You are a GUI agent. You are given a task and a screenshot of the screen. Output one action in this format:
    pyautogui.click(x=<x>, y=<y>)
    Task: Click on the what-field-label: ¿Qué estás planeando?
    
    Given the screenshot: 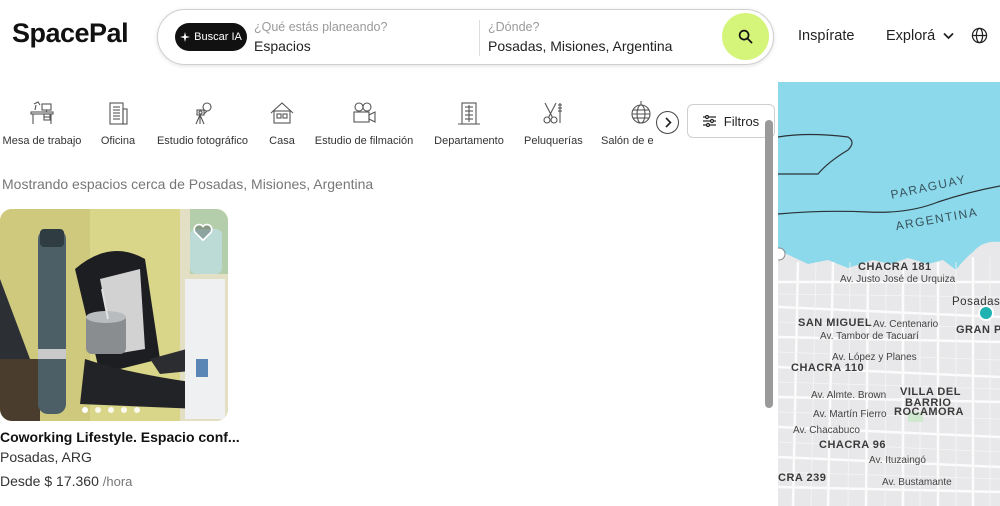 What is the action you would take?
    pyautogui.click(x=321, y=27)
    